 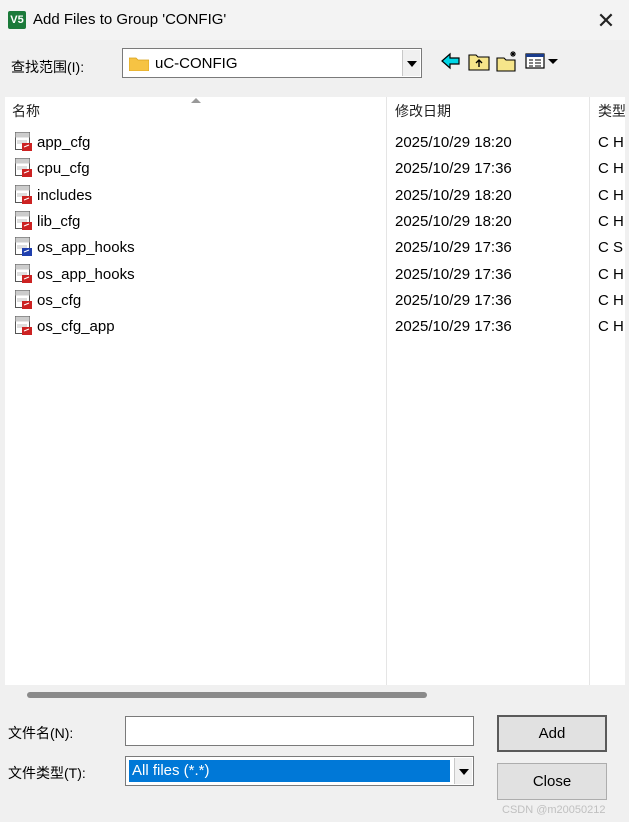 I want to click on up-folder-icon, so click(x=479, y=61).